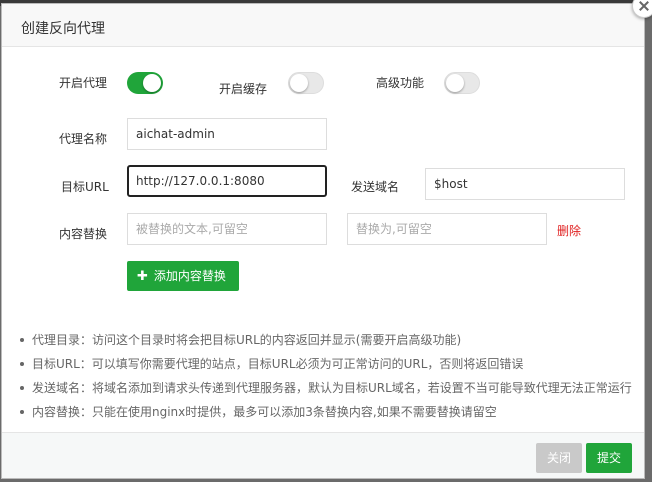  I want to click on dialog-footer: 关闭 提交, so click(323, 455).